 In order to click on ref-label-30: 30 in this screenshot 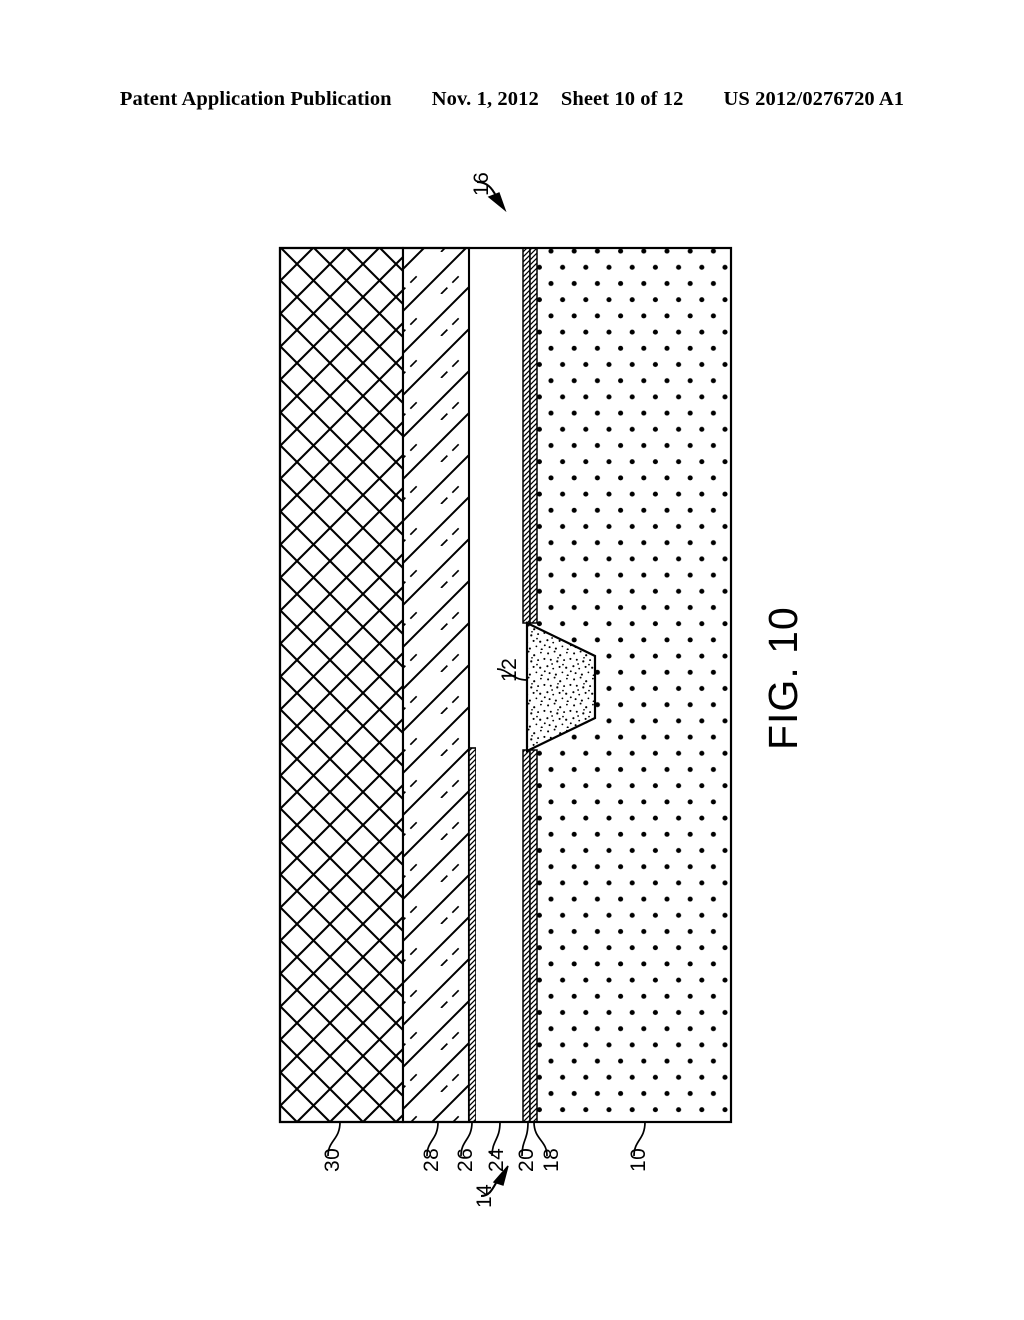, I will do `click(332, 1159)`.